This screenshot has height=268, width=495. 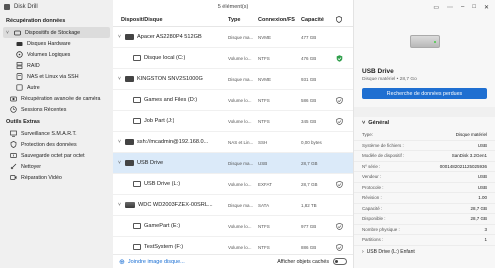 I want to click on sidebar-item-logical-volumes: Volumes Logiques, so click(x=56, y=54).